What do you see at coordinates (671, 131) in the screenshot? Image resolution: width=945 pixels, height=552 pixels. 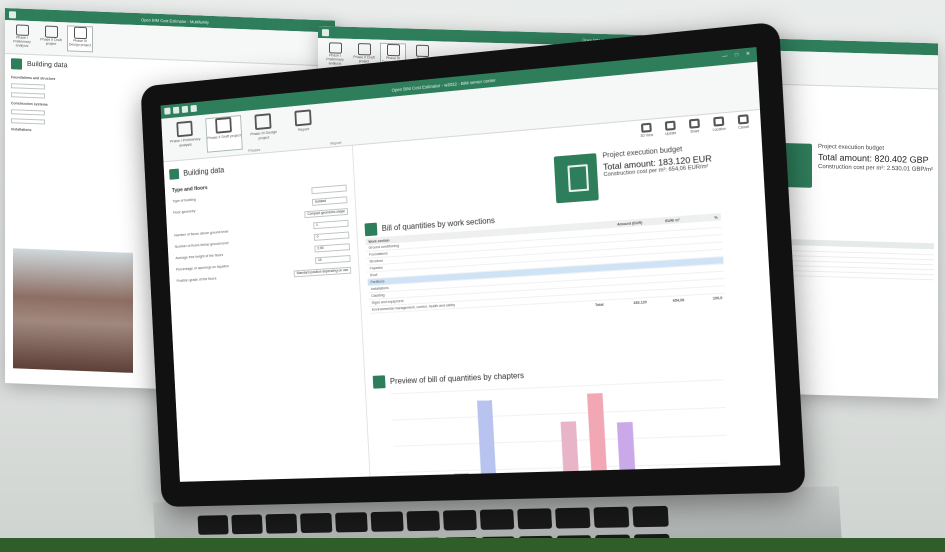 I see `update-button: Update` at bounding box center [671, 131].